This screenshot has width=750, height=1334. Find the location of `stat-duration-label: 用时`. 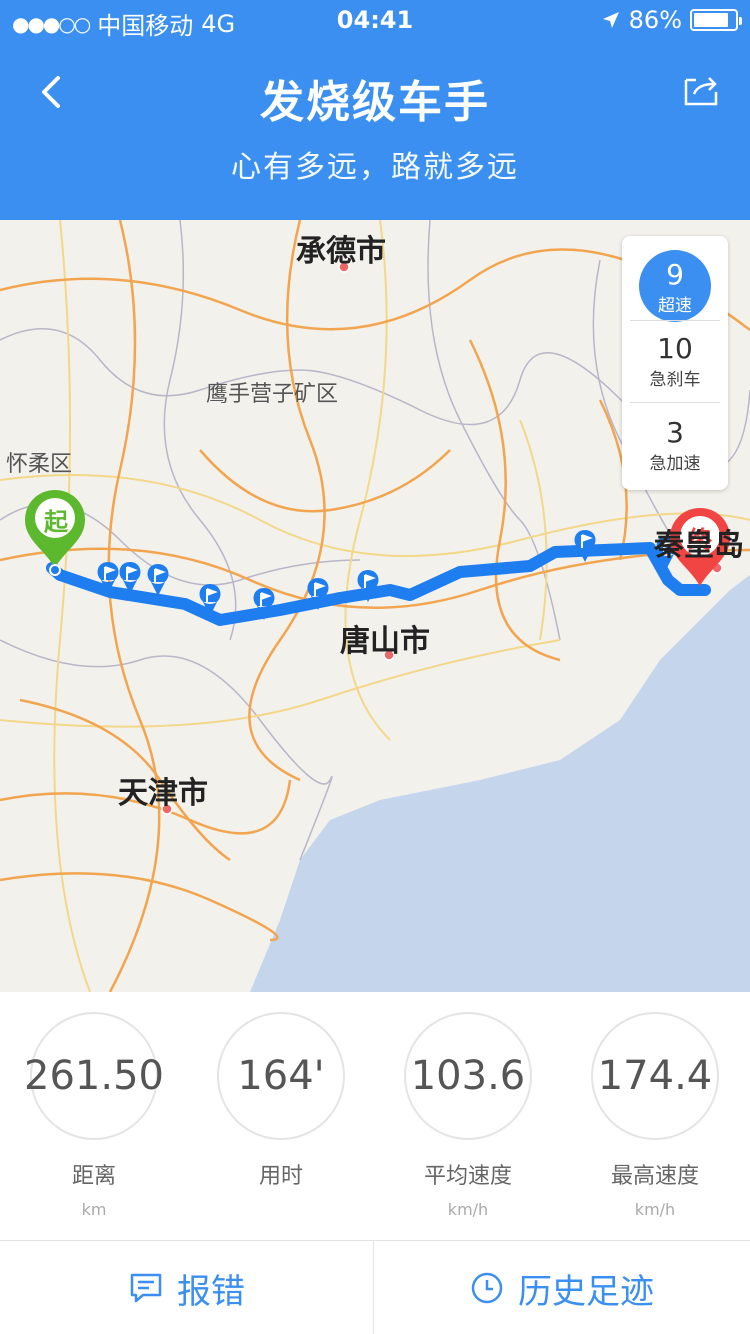

stat-duration-label: 用时 is located at coordinates (280, 1176).